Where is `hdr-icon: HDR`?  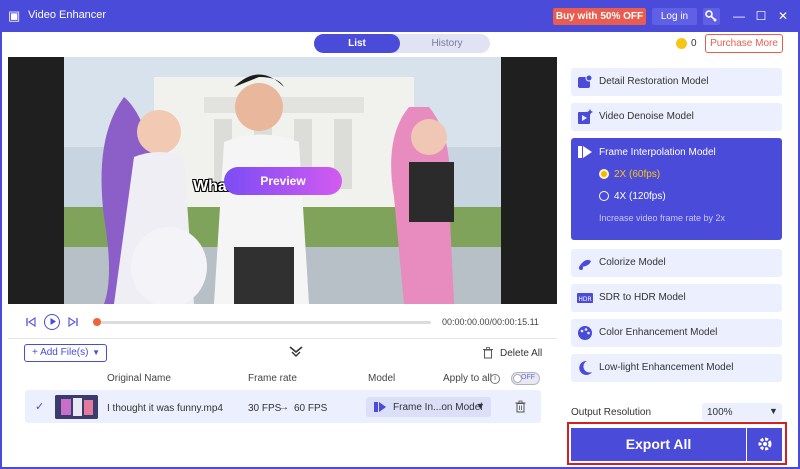
hdr-icon: HDR is located at coordinates (585, 298).